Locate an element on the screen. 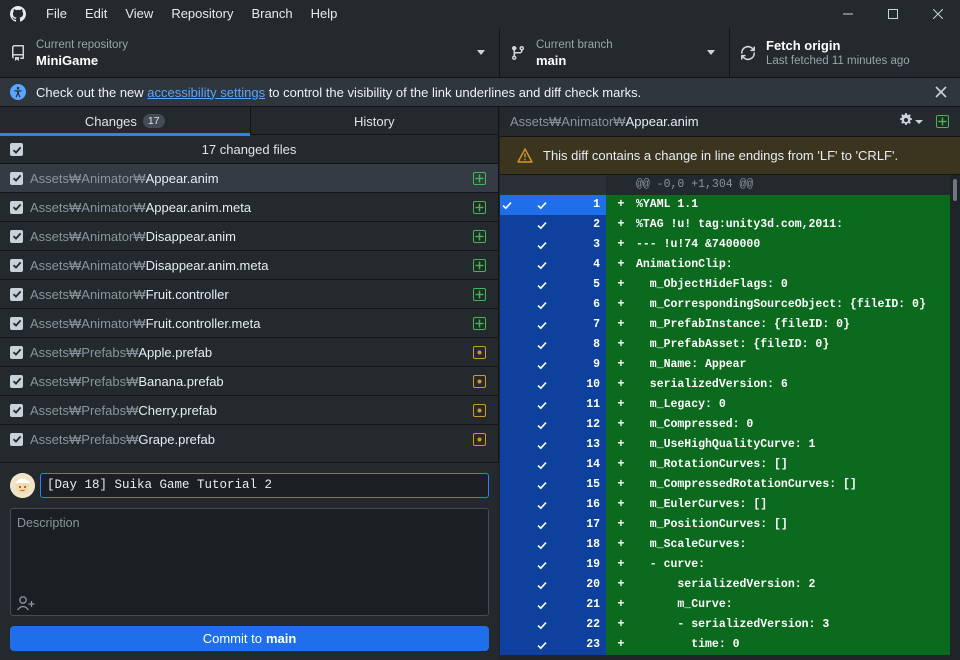  diff-line: 16 + m_EulerCurves: [] is located at coordinates (725, 505).